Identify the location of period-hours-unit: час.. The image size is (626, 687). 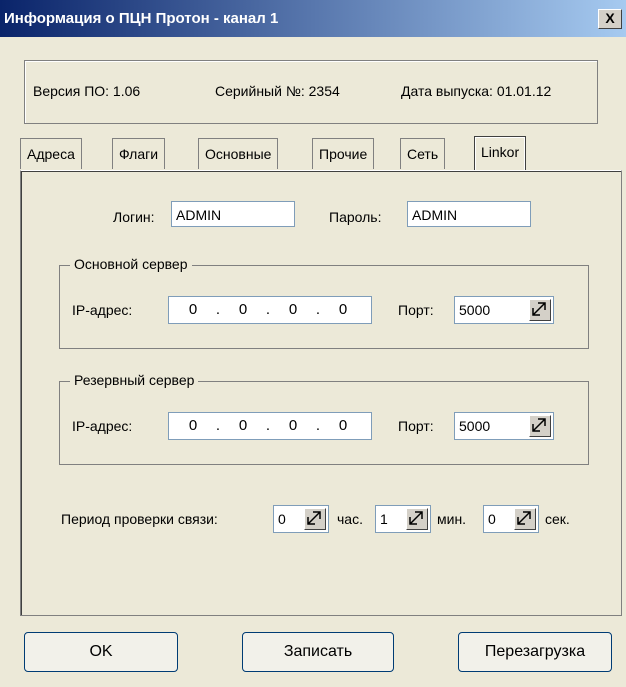
(350, 519).